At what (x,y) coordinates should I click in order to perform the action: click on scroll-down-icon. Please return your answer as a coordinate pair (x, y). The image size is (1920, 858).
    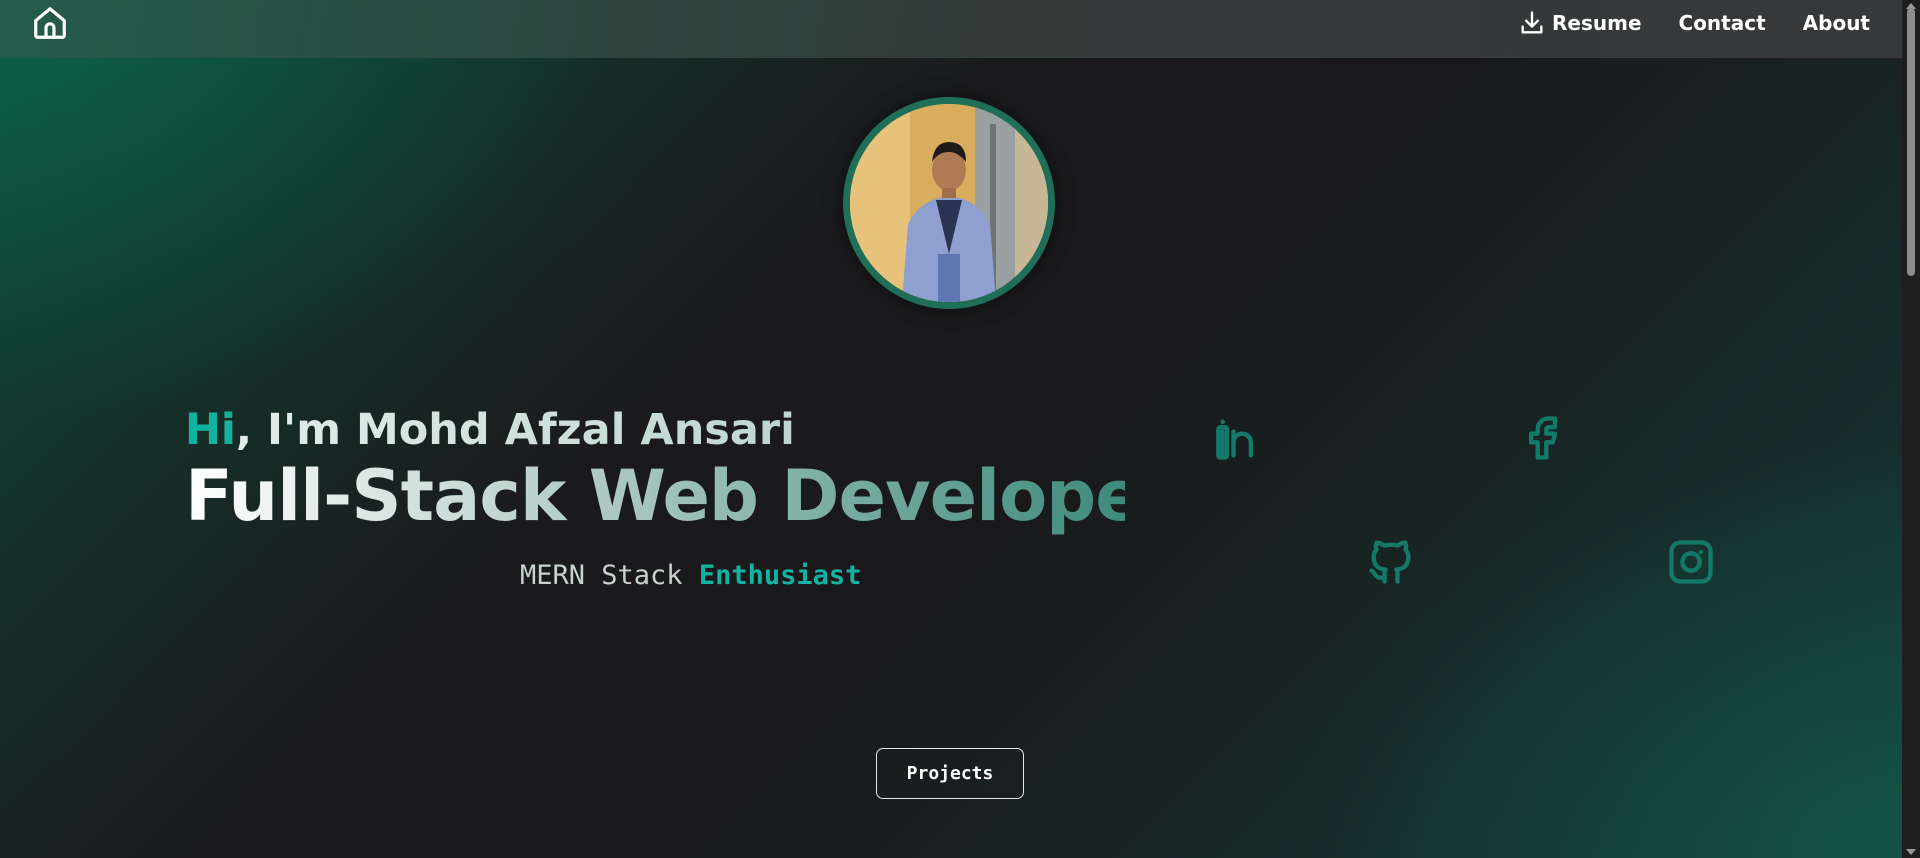
    Looking at the image, I should click on (1911, 852).